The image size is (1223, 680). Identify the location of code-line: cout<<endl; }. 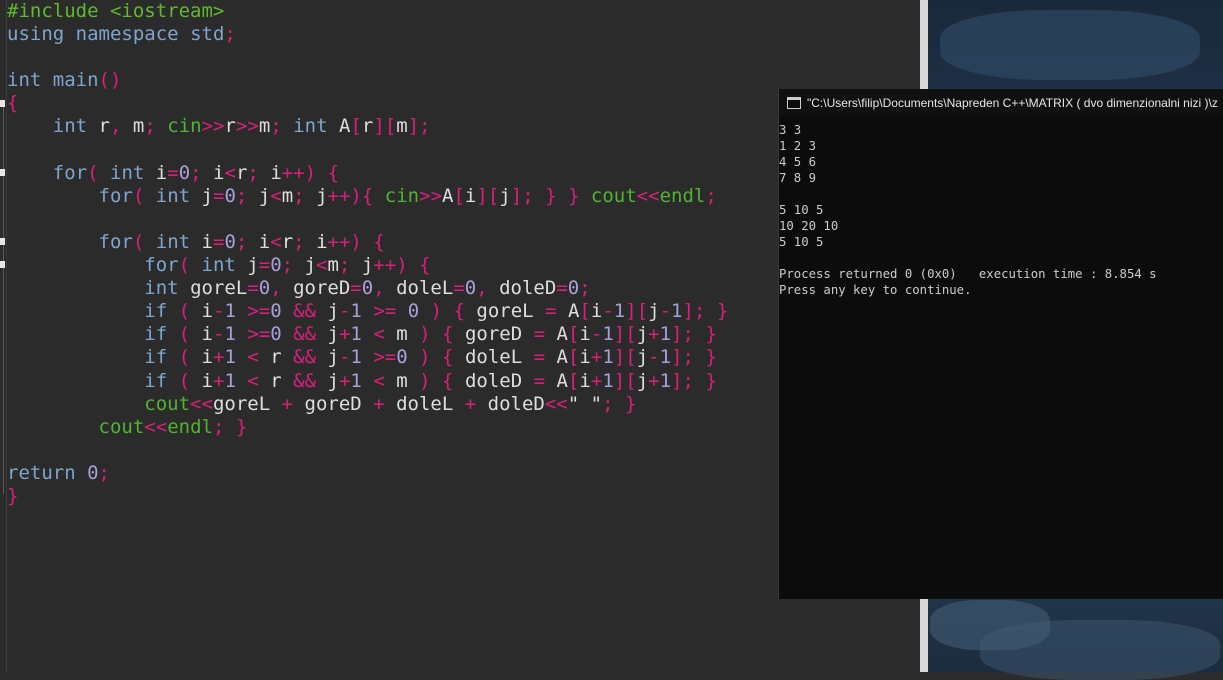
(367, 427).